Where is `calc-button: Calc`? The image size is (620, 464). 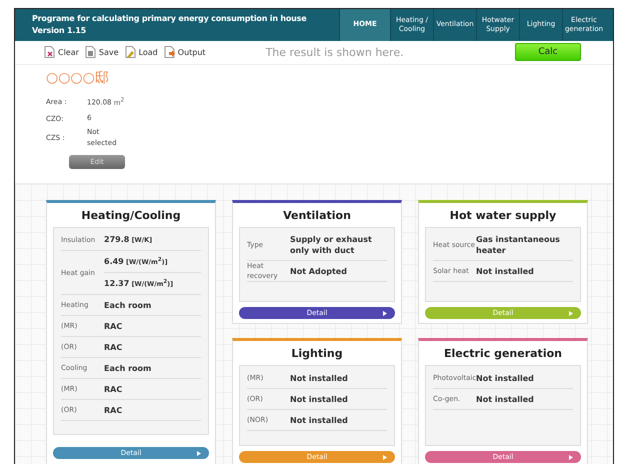 calc-button: Calc is located at coordinates (548, 52).